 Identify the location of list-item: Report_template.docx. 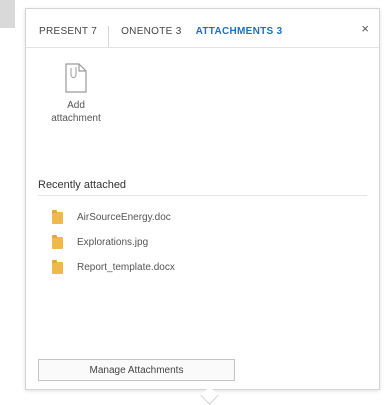
(113, 267).